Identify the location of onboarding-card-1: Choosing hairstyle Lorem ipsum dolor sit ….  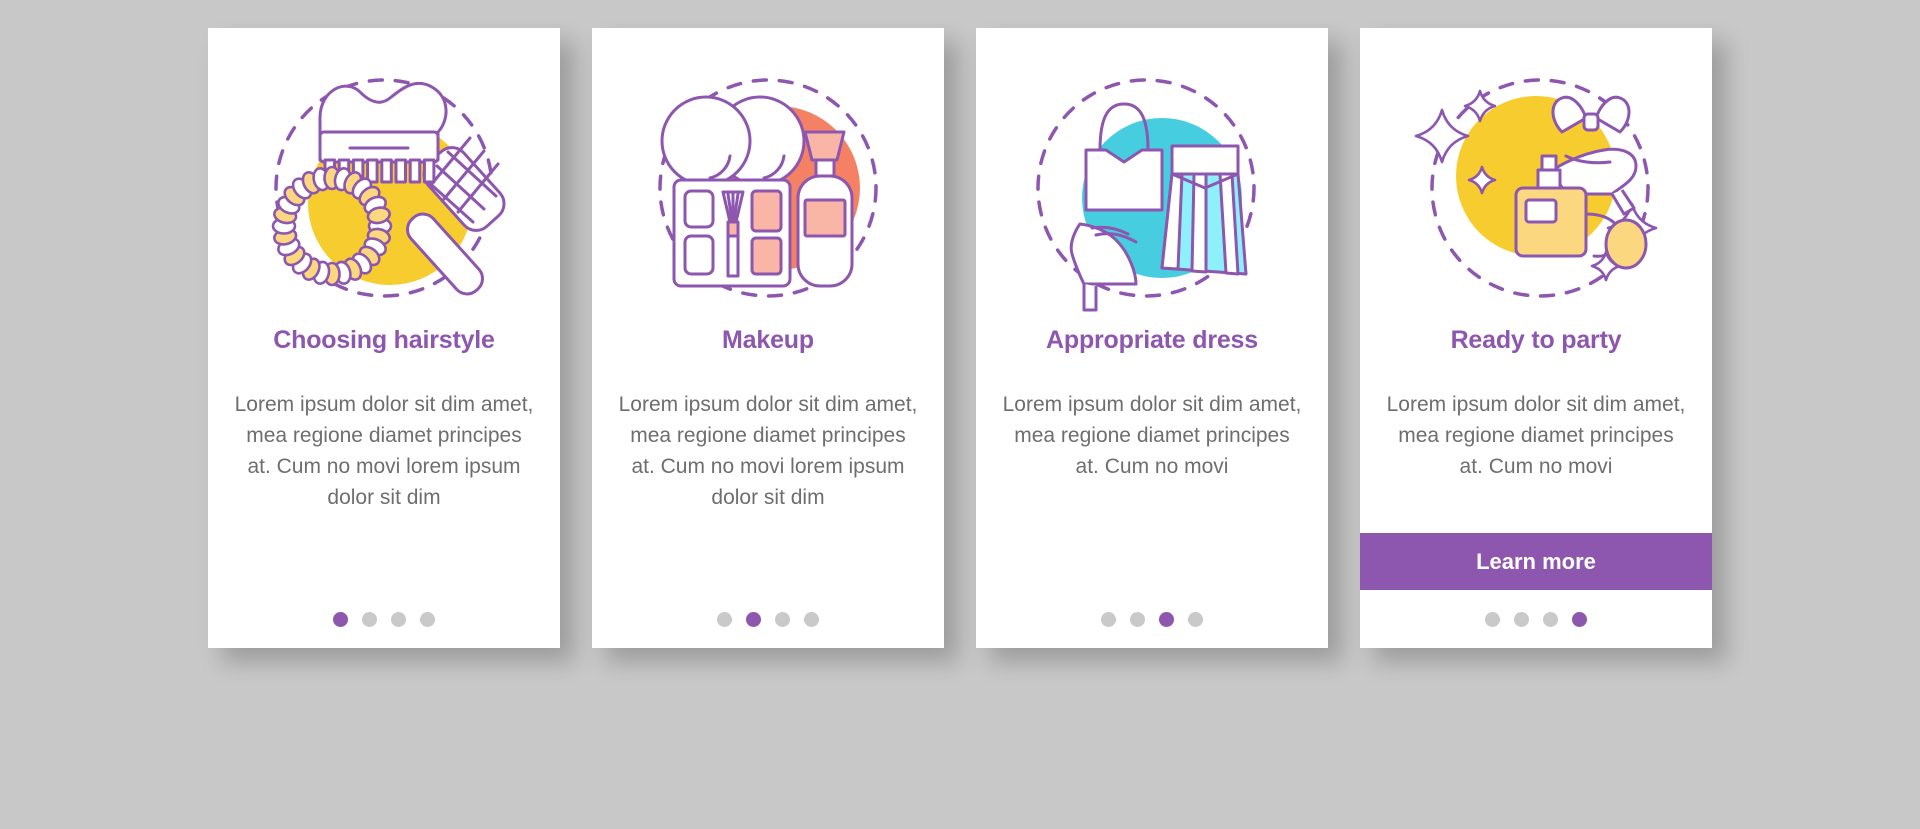
(384, 338).